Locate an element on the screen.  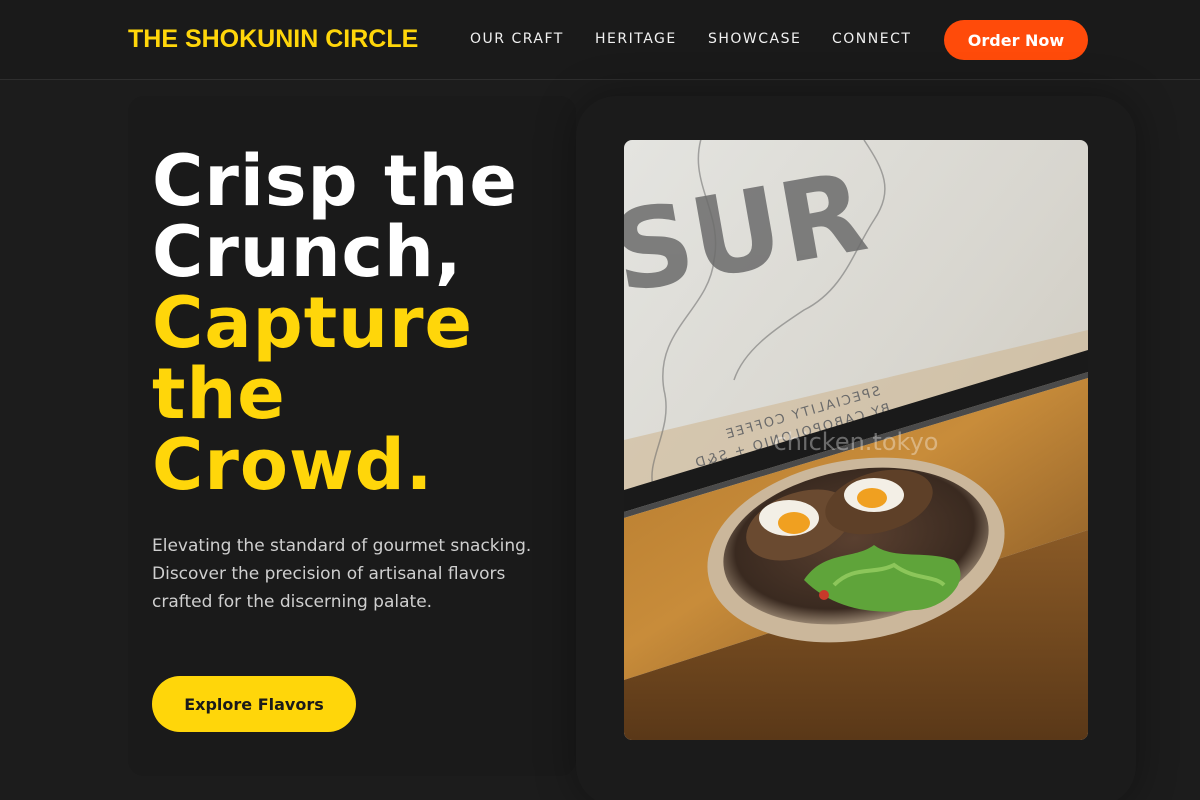
headline-accent-1: Capture is located at coordinates (313, 323).